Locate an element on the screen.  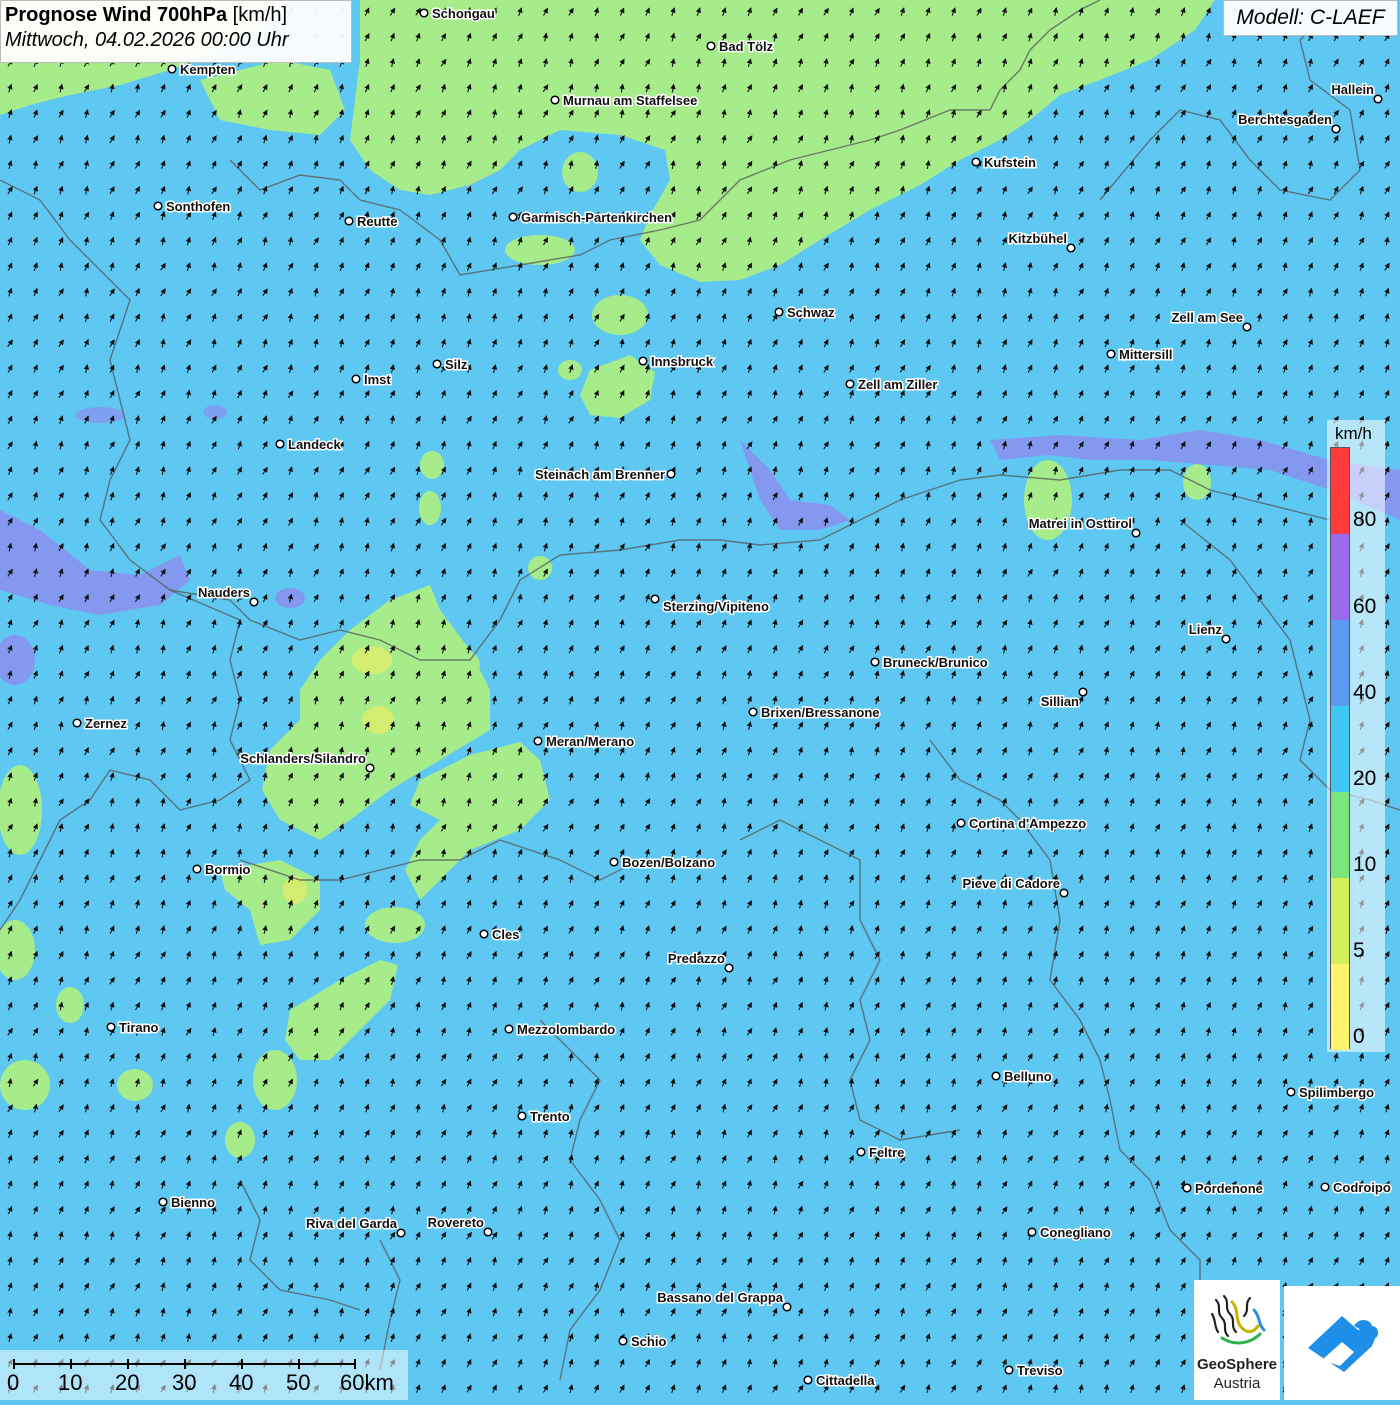
city-marker: Bozen/Bolzano is located at coordinates (663, 863).